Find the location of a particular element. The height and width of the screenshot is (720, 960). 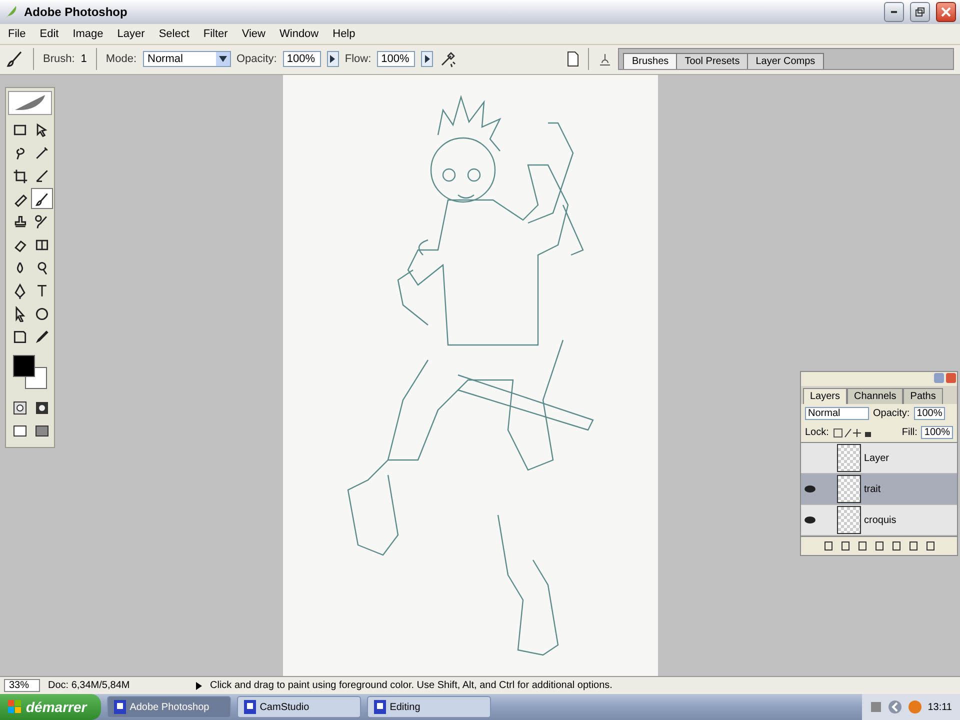

wand-icon is located at coordinates (42, 152).